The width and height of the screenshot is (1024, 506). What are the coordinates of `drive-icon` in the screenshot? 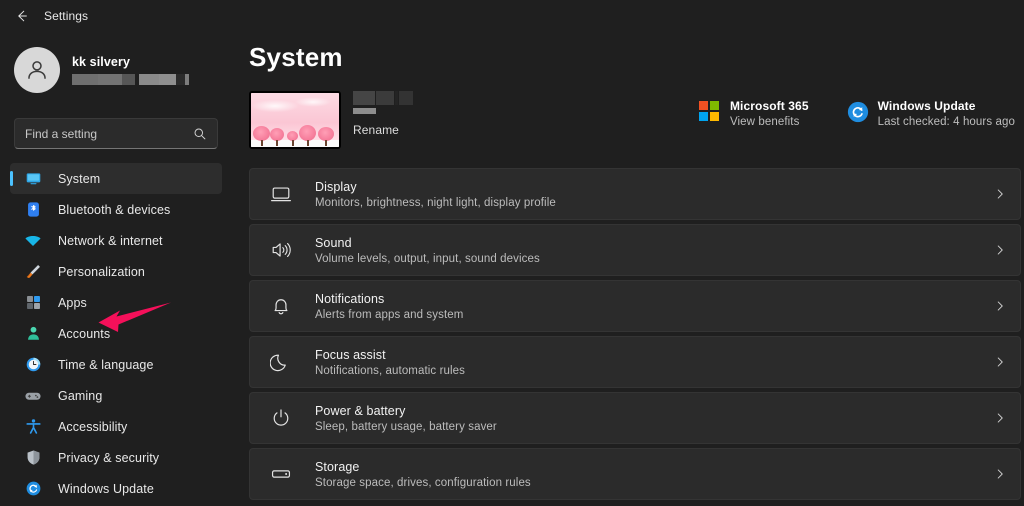 It's located at (281, 474).